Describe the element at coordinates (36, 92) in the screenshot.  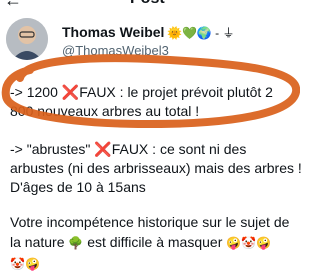
I see `post-text: -> 1200` at that location.